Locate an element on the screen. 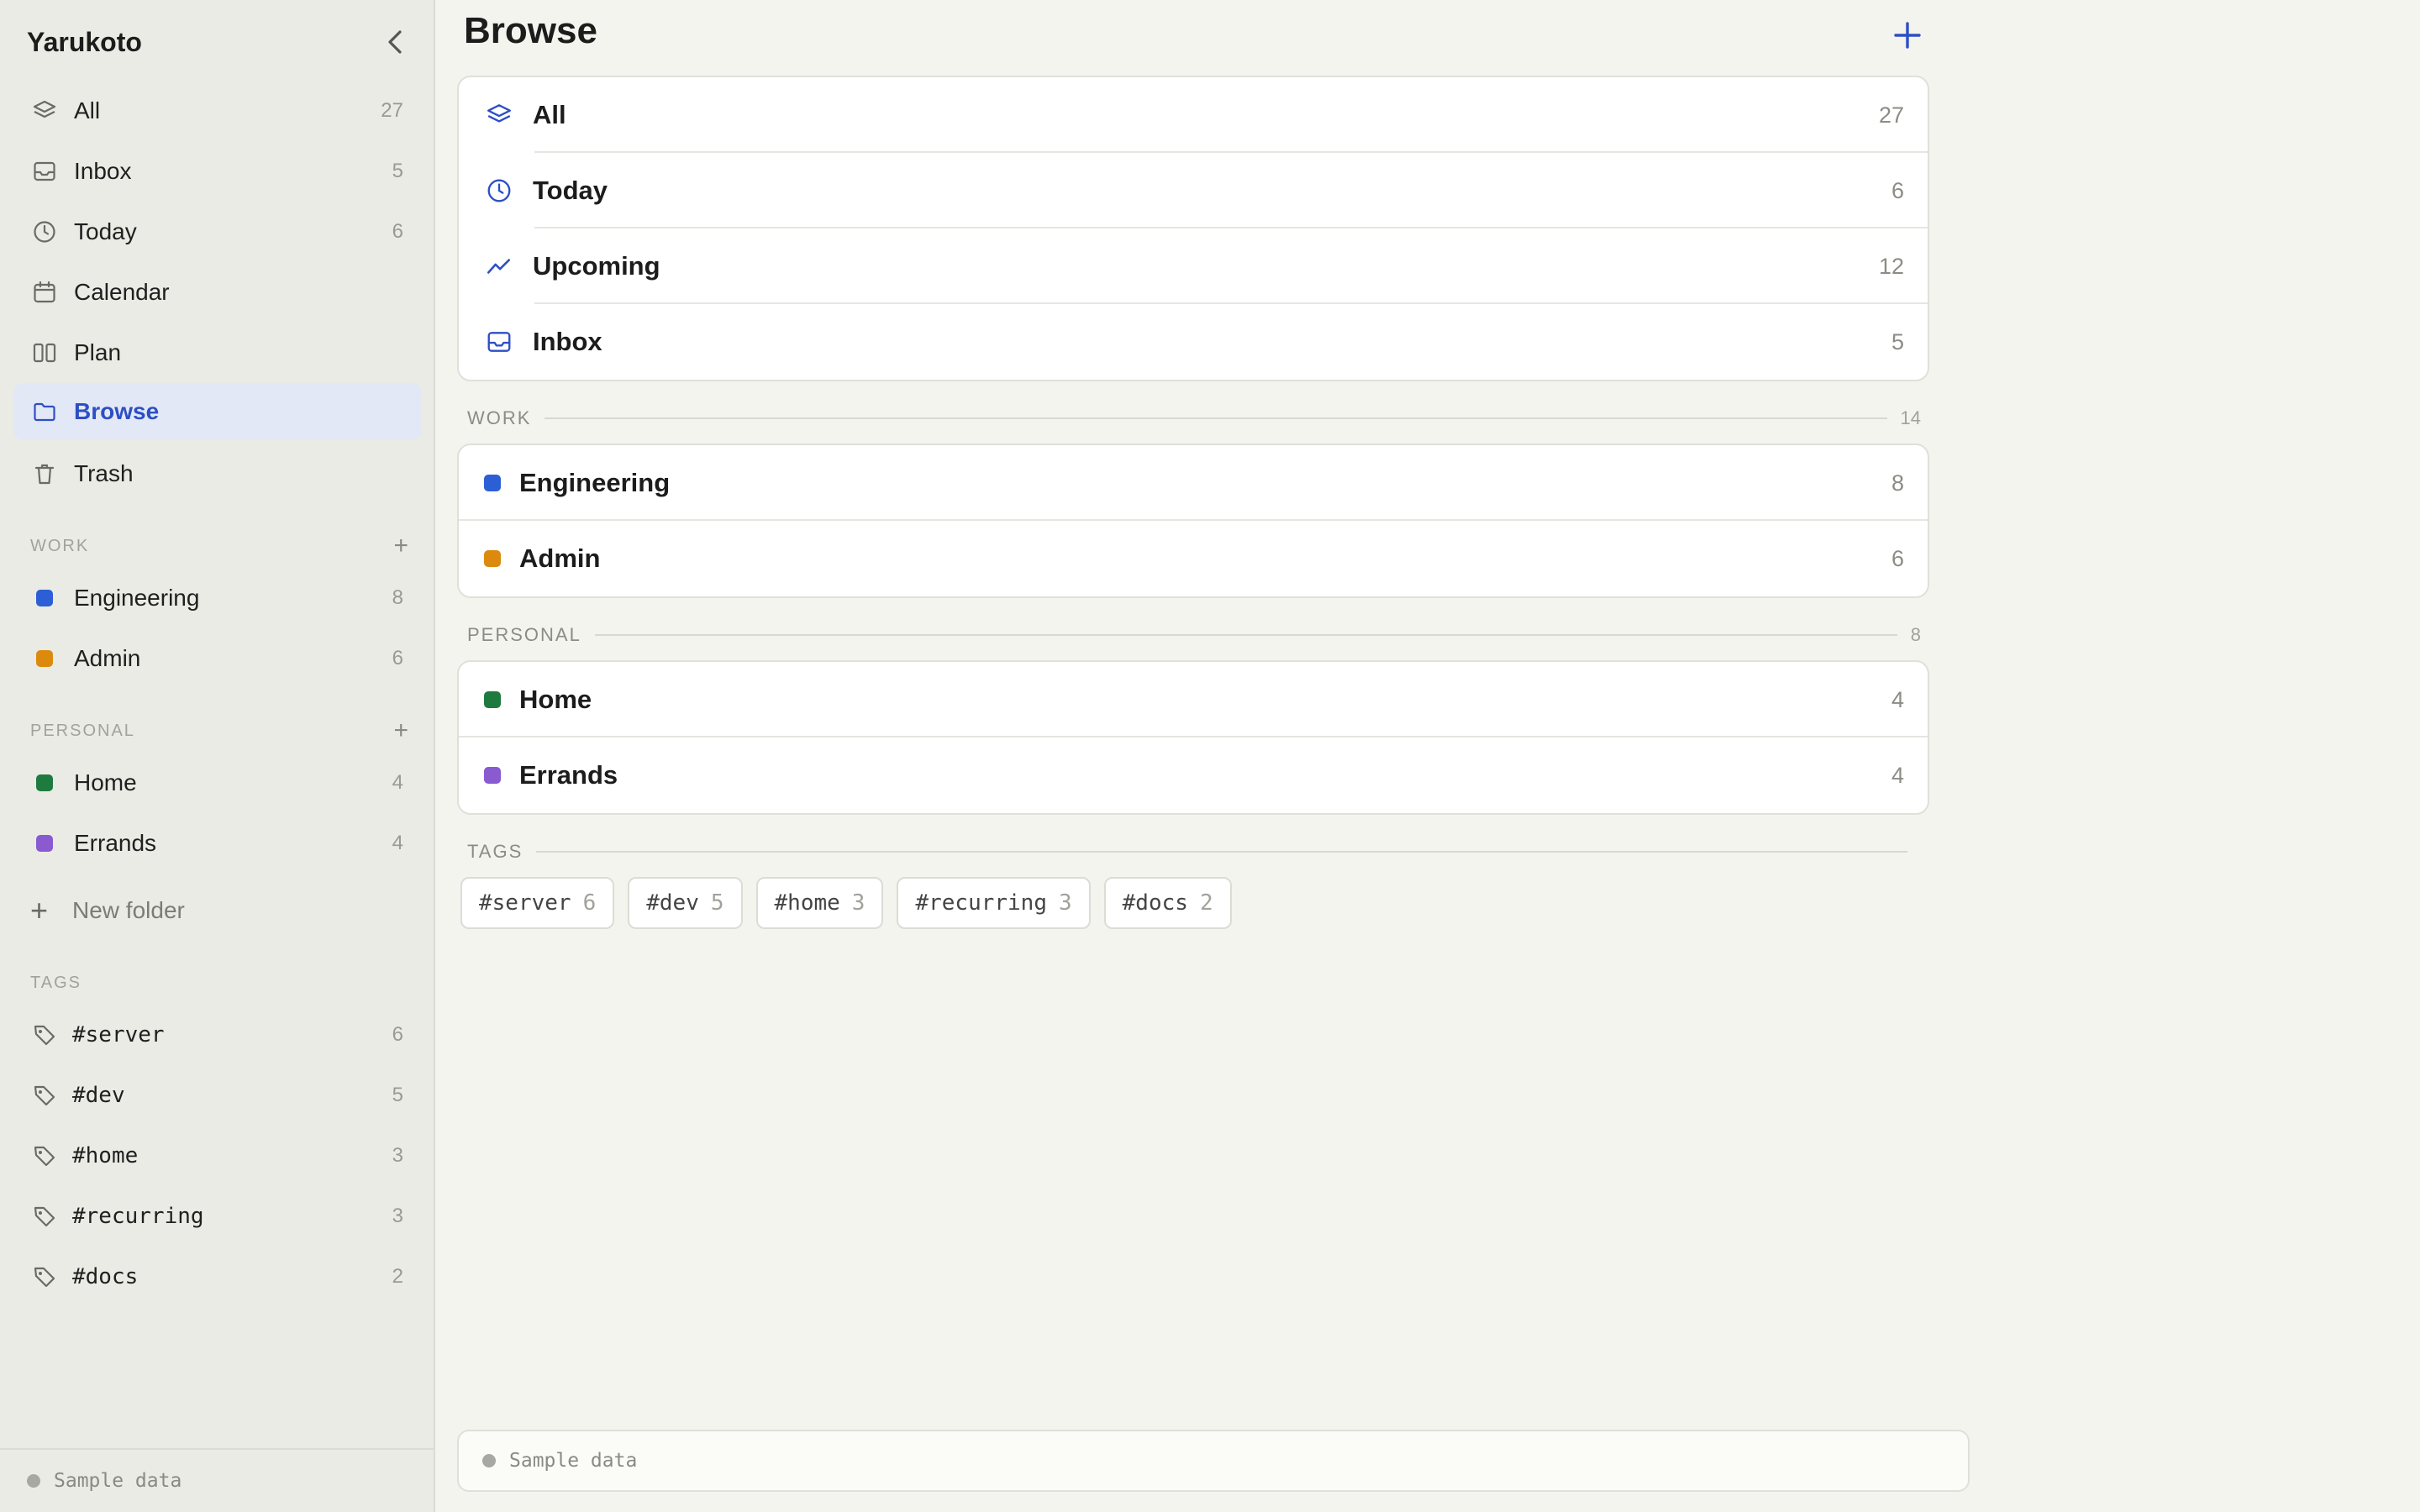 This screenshot has height=1512, width=2420. smart-lists-card: All 27 Today 6 Upcoming 12 Inbox 5 is located at coordinates (1193, 228).